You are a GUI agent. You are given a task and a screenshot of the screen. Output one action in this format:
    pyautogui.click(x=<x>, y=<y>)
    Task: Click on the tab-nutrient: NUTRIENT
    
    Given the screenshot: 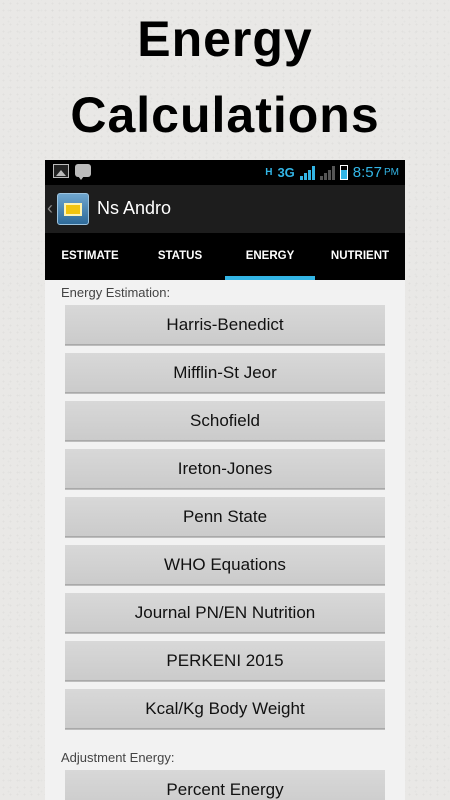 What is the action you would take?
    pyautogui.click(x=360, y=256)
    